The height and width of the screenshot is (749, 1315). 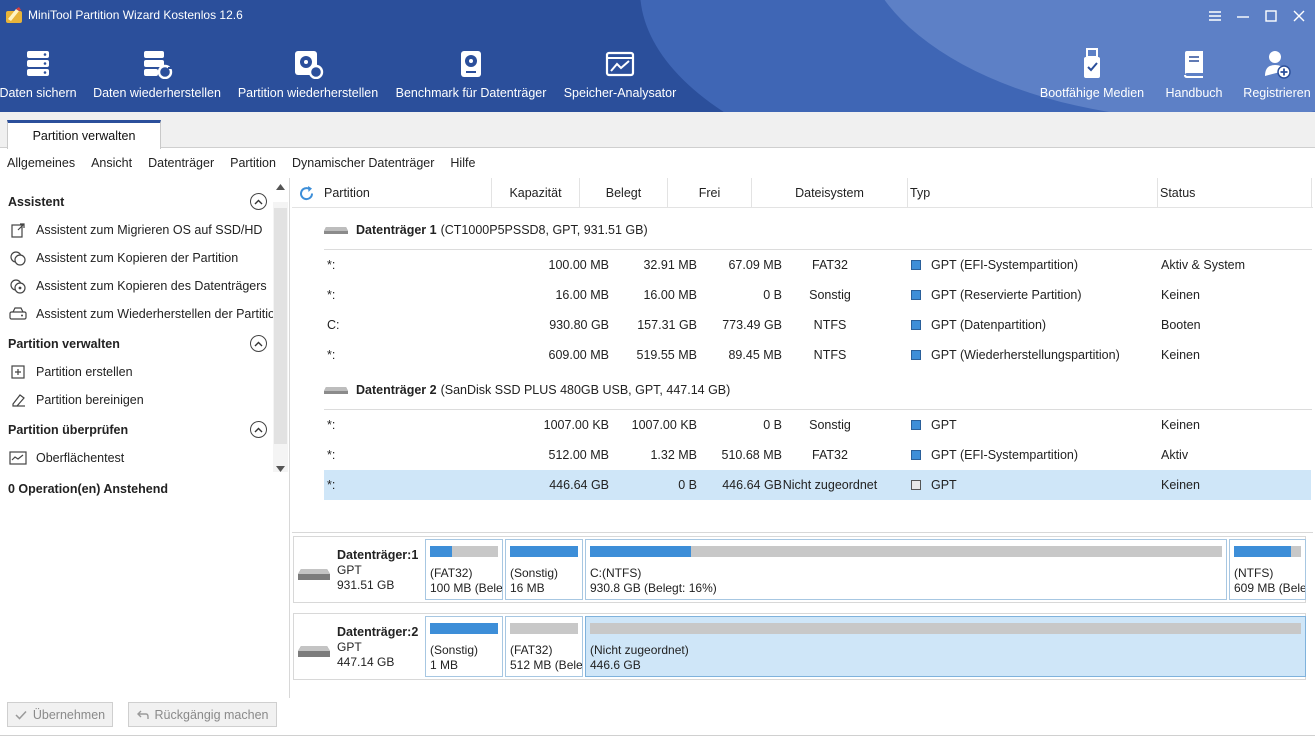 What do you see at coordinates (830, 425) in the screenshot?
I see `cell-fs: Sonstig` at bounding box center [830, 425].